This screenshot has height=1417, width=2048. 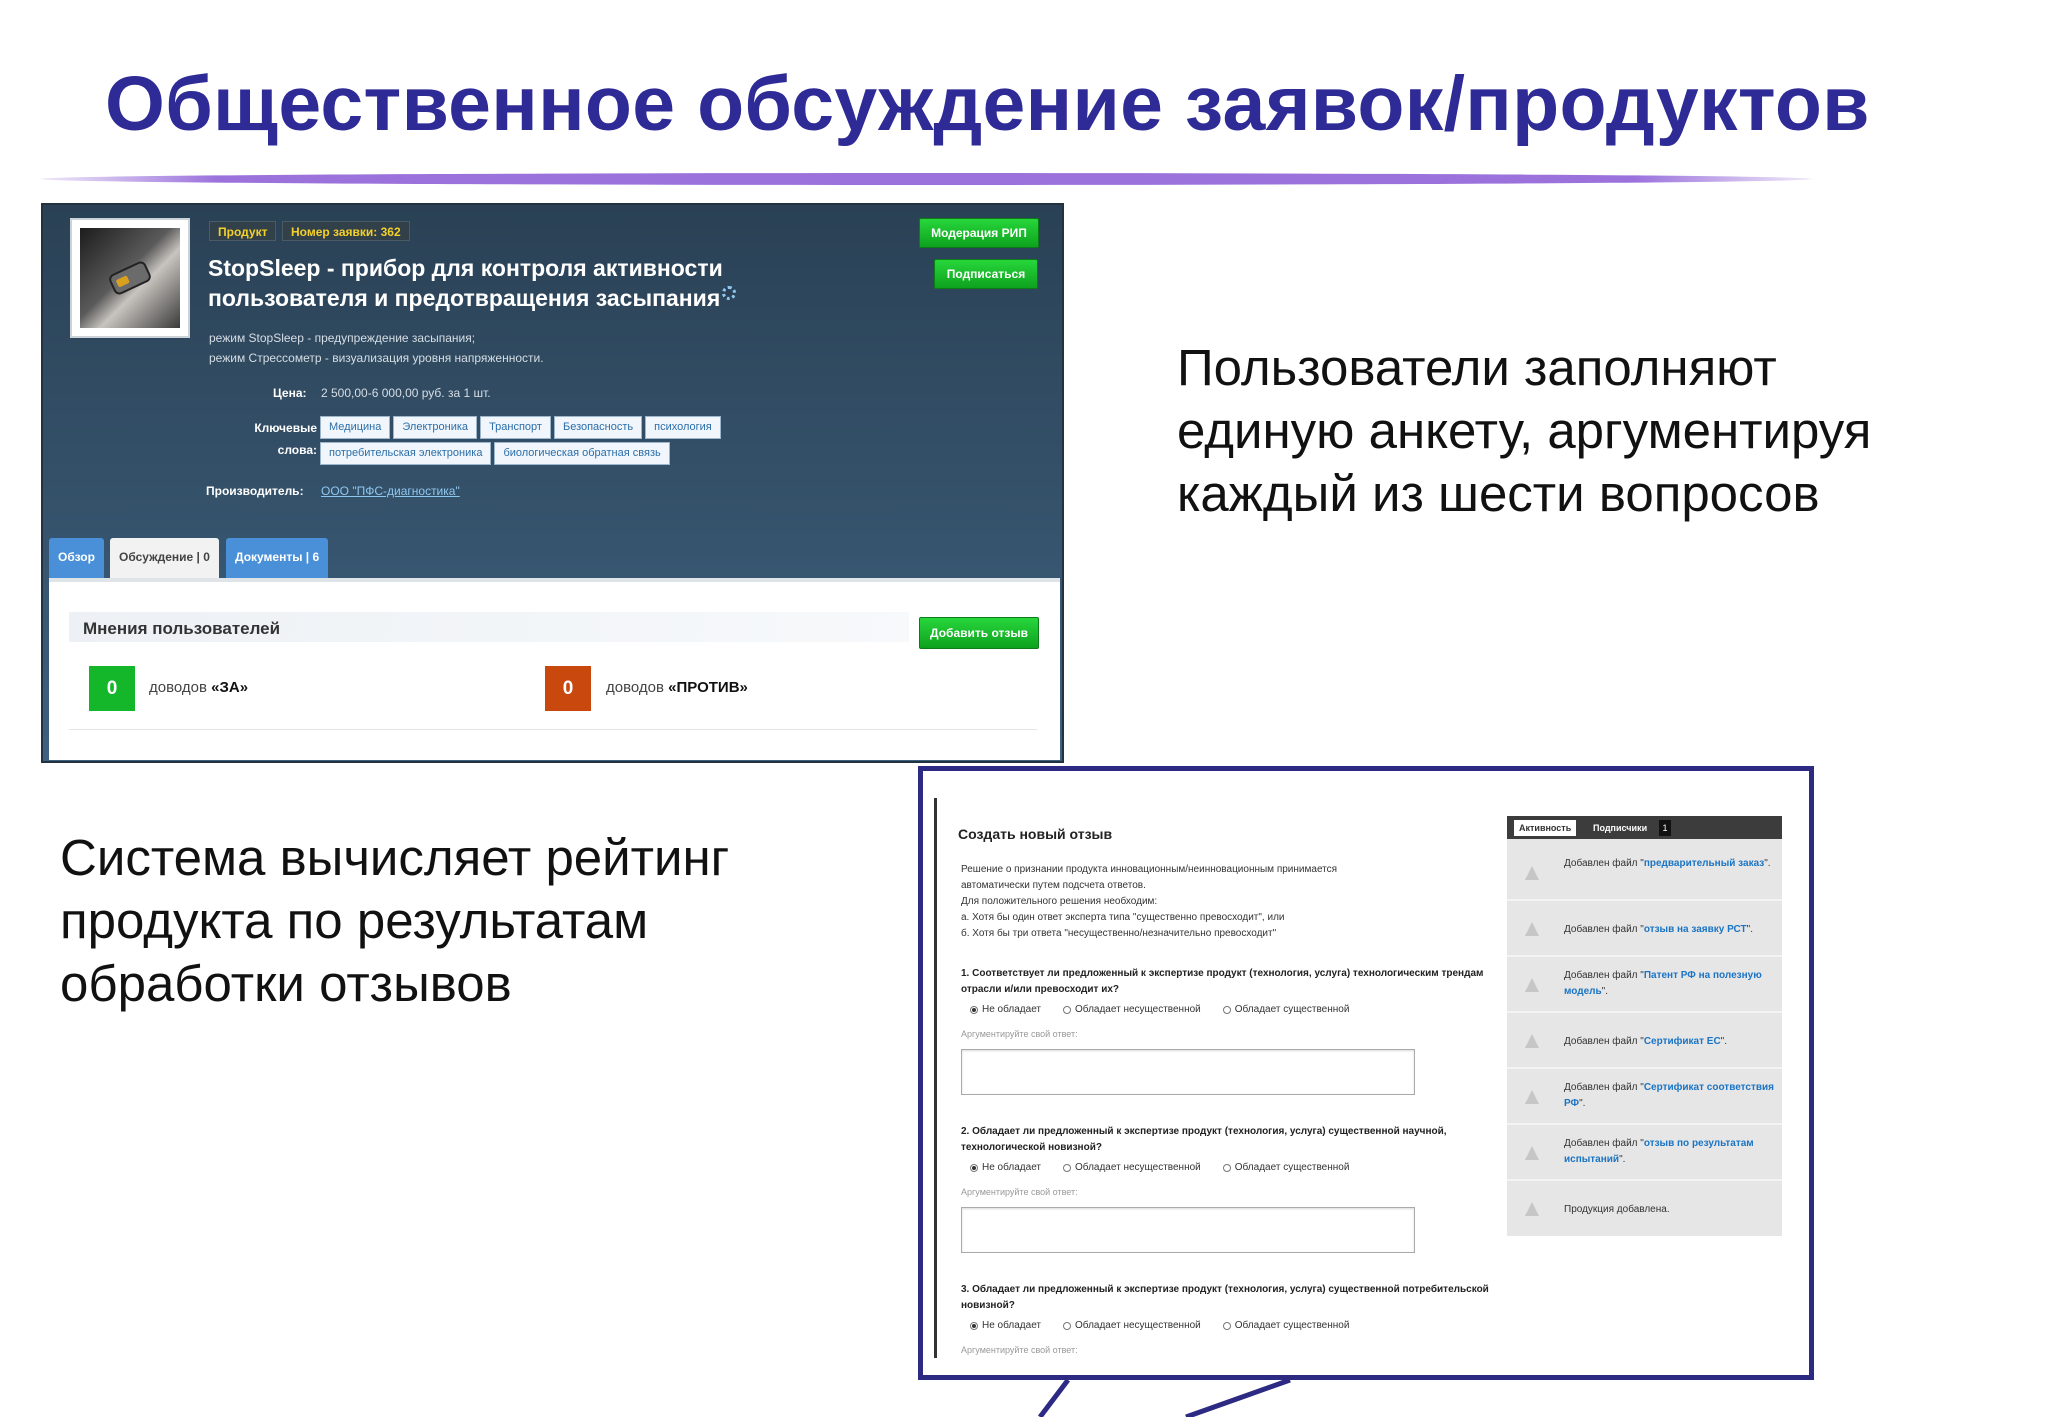 I want to click on moderation-button: Модерация РИП, so click(x=979, y=233).